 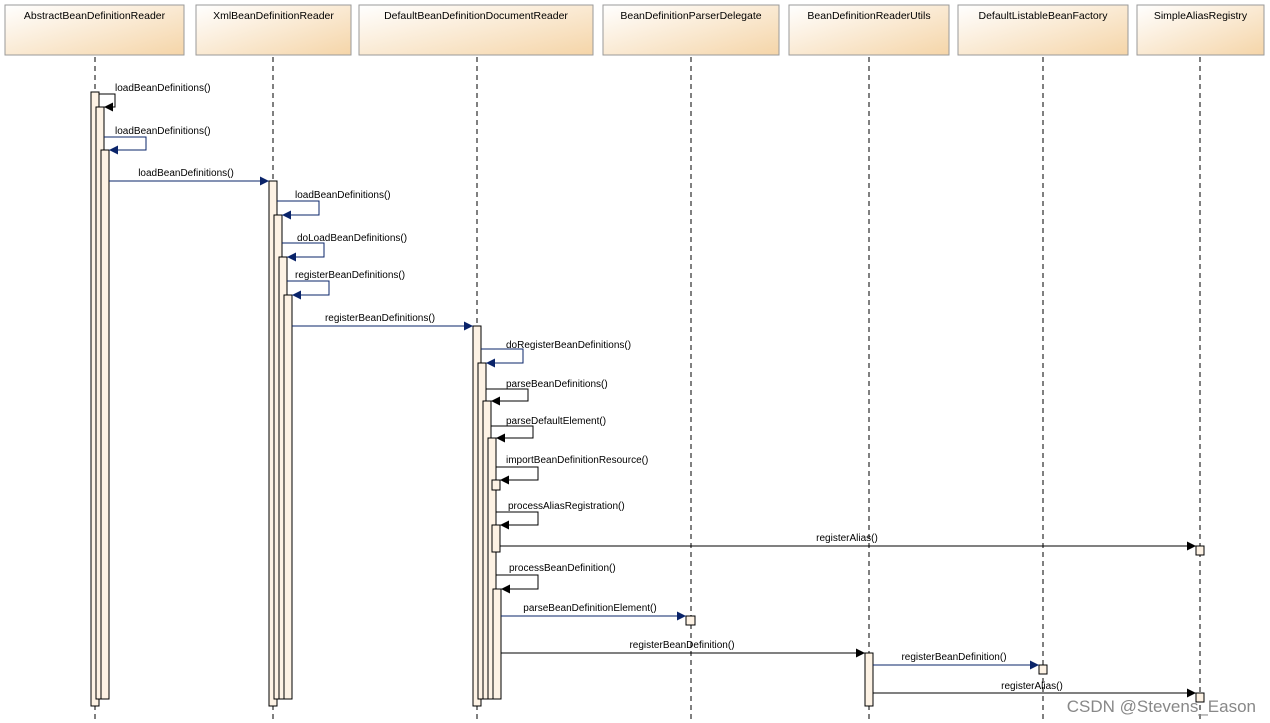 What do you see at coordinates (94, 30) in the screenshot?
I see `participant-abstract-bean-definition-reader: AbstractBeanDefinitionReader` at bounding box center [94, 30].